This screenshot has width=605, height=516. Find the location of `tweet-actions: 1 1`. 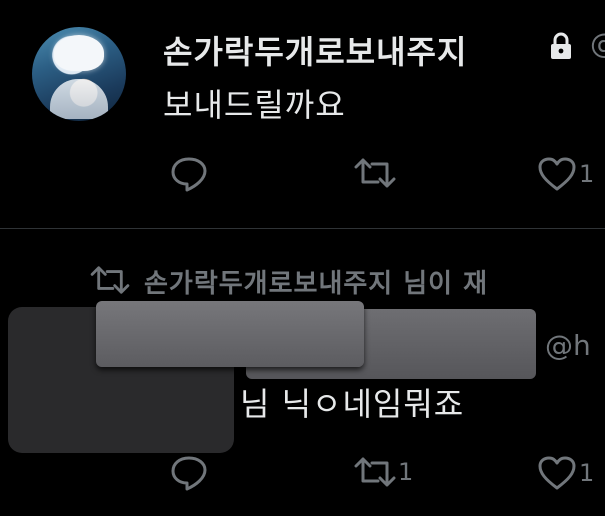

tweet-actions: 1 1 is located at coordinates (302, 475).